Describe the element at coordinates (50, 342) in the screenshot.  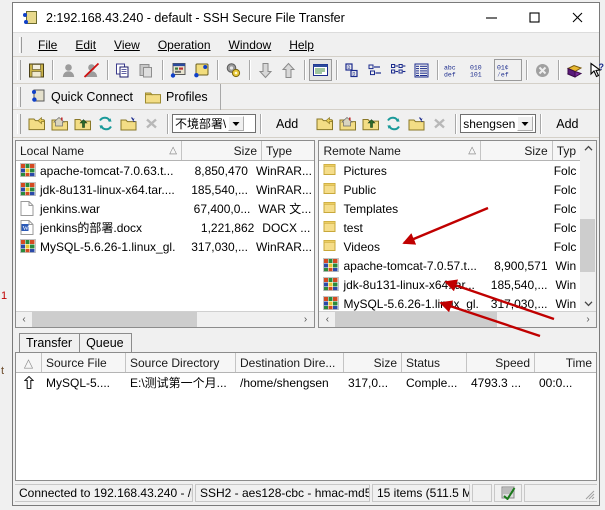
I see `tab-transfer: Transfer` at that location.